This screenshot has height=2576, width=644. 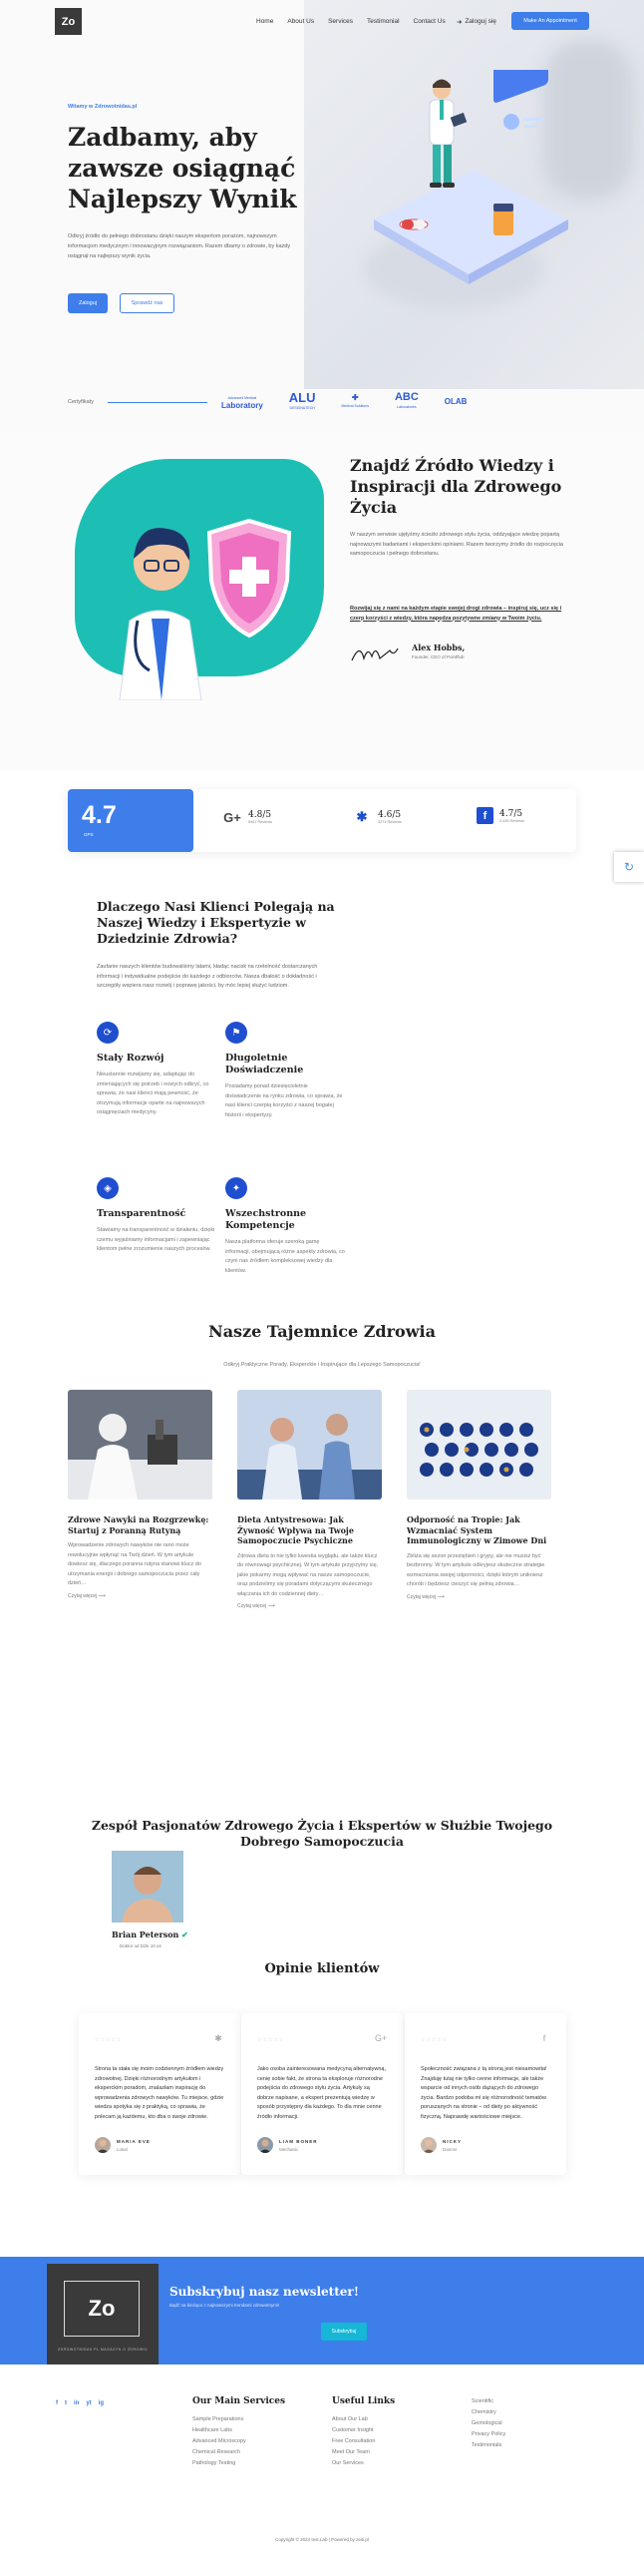 What do you see at coordinates (390, 822) in the screenshot?
I see `rating-yelp-count: 3274 Reviews` at bounding box center [390, 822].